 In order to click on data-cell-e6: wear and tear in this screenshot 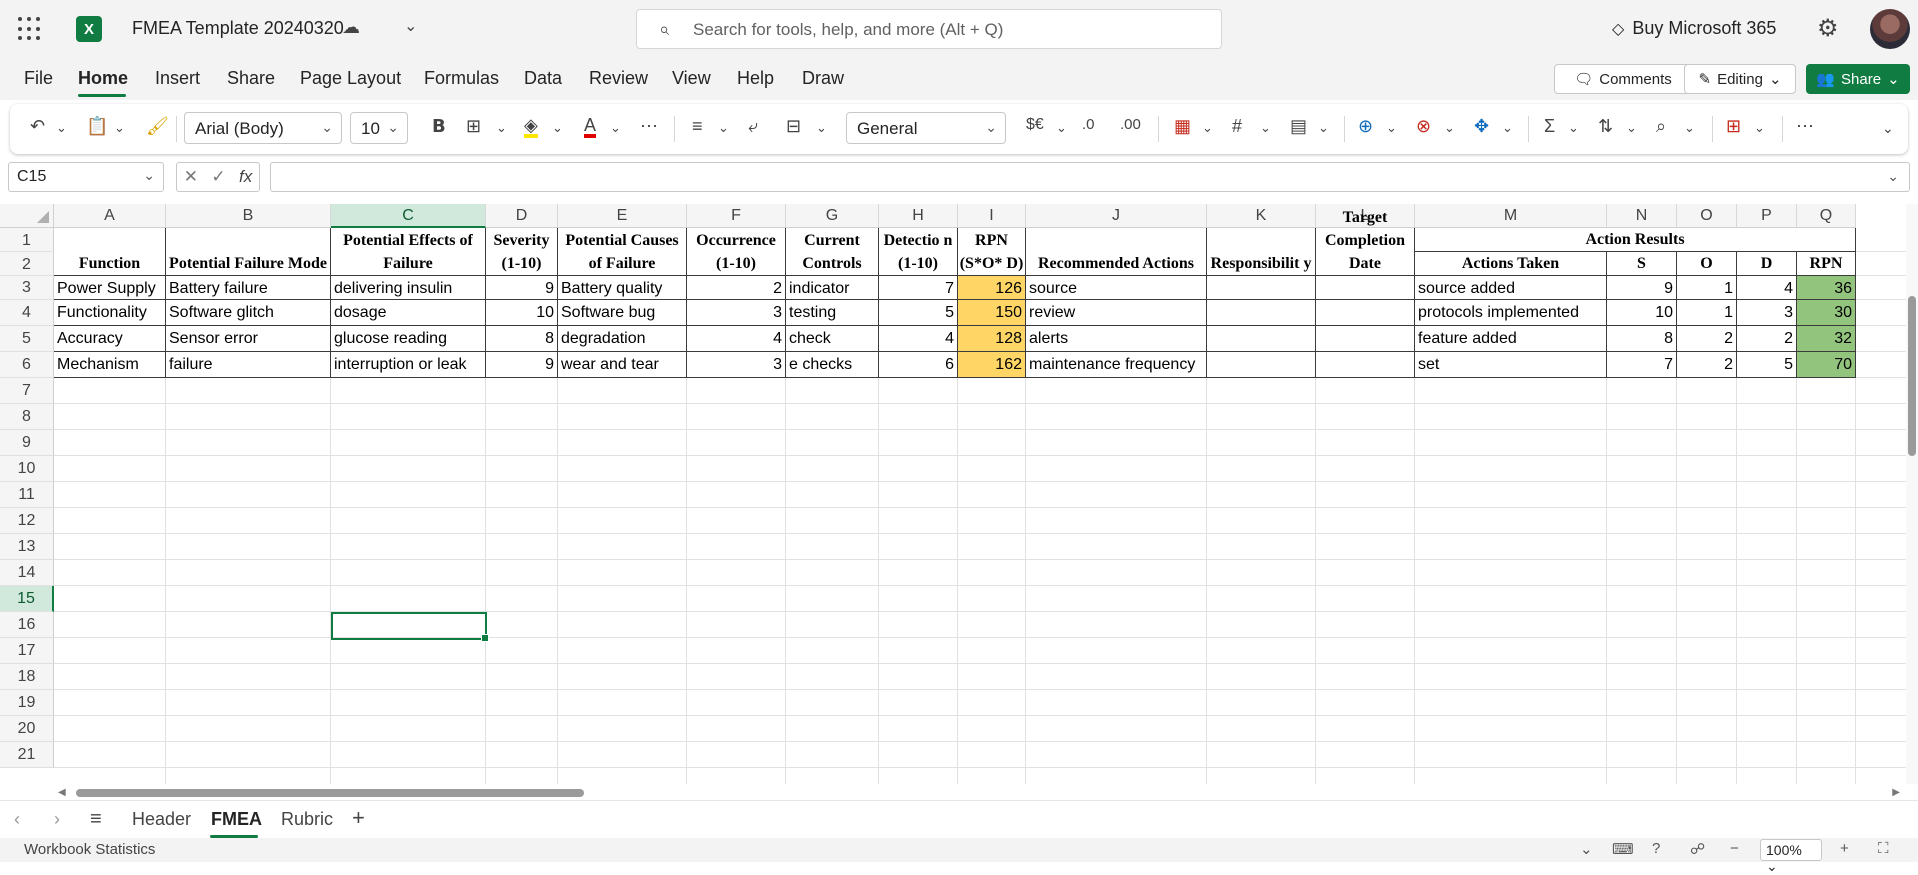, I will do `click(622, 365)`.